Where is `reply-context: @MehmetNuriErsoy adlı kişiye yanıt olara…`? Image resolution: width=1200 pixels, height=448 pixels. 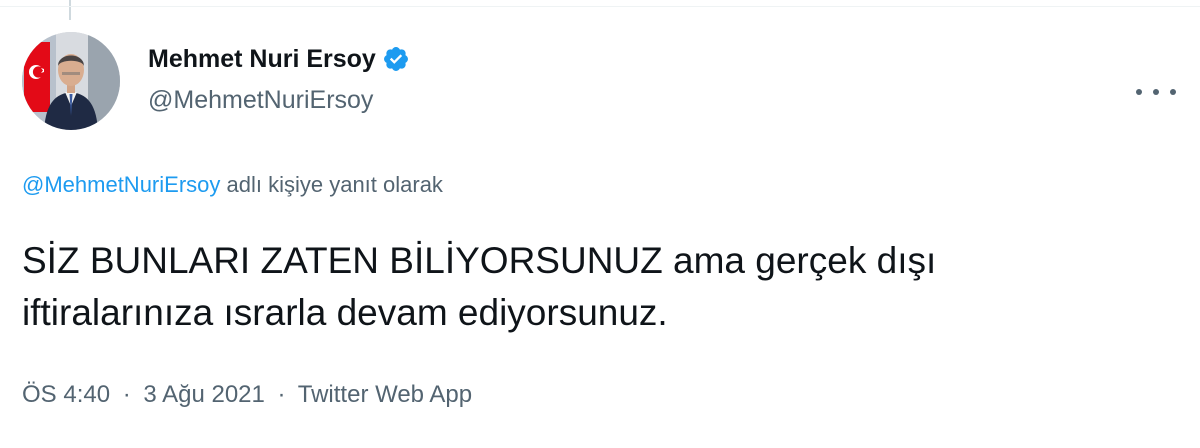
reply-context: @MehmetNuriErsoy adlı kişiye yanıt olara… is located at coordinates (232, 185).